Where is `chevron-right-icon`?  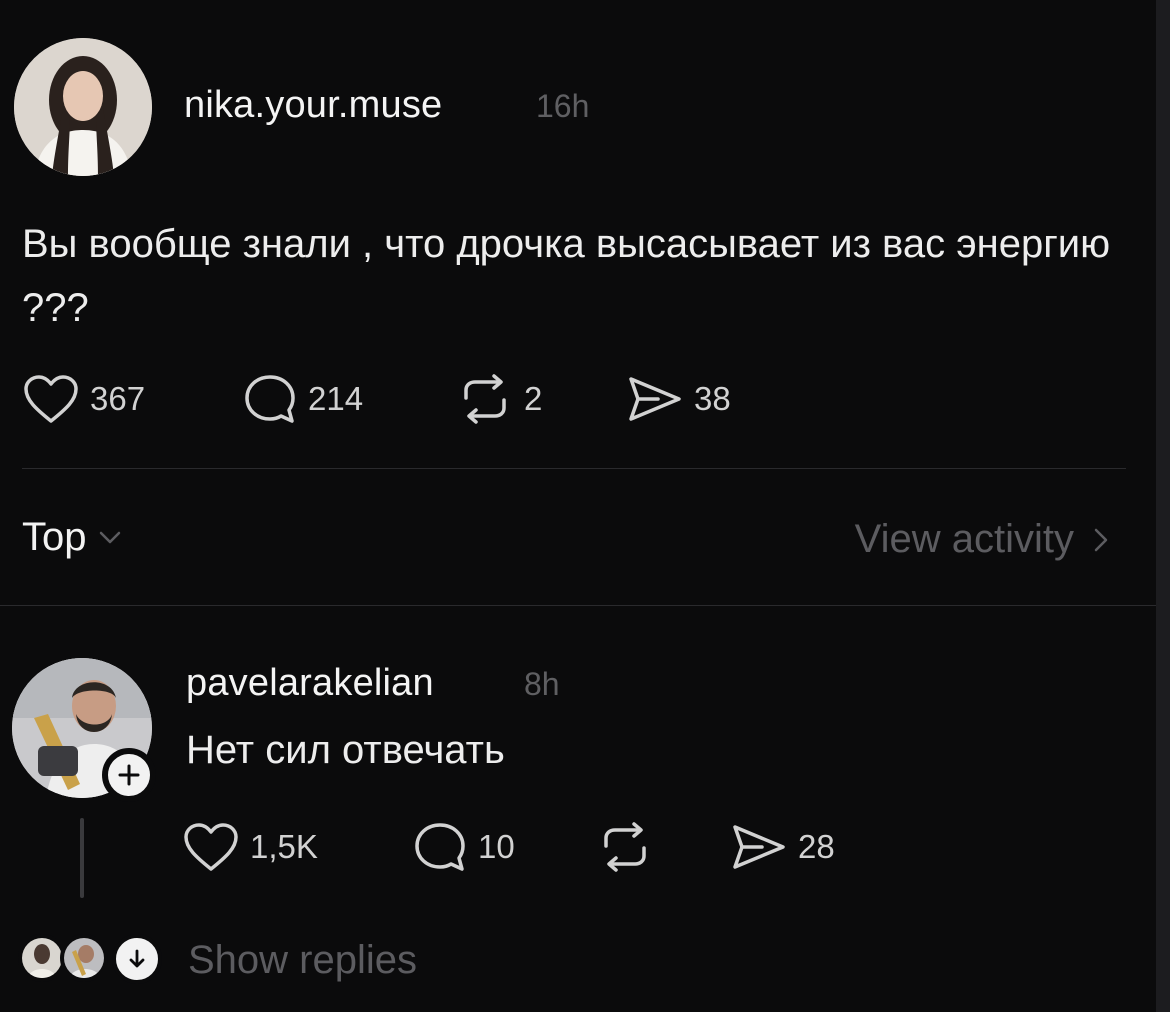 chevron-right-icon is located at coordinates (1101, 539).